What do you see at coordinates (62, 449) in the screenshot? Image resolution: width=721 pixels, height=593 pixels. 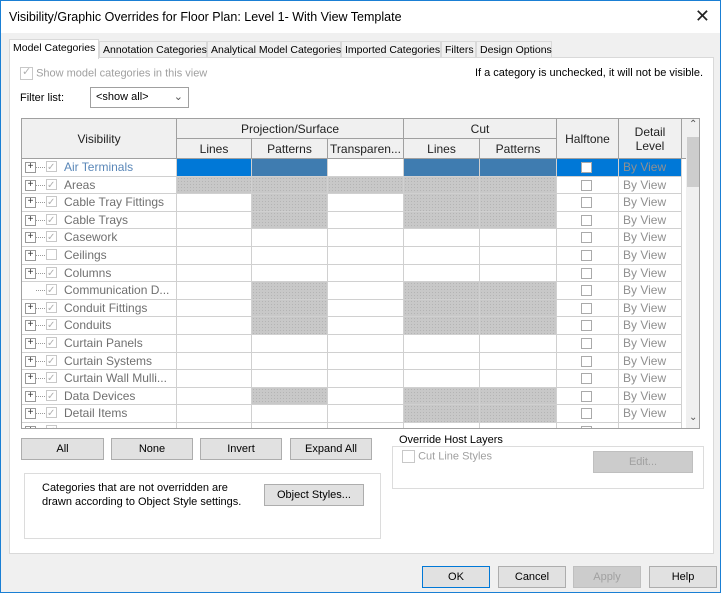 I see `all-button: All` at bounding box center [62, 449].